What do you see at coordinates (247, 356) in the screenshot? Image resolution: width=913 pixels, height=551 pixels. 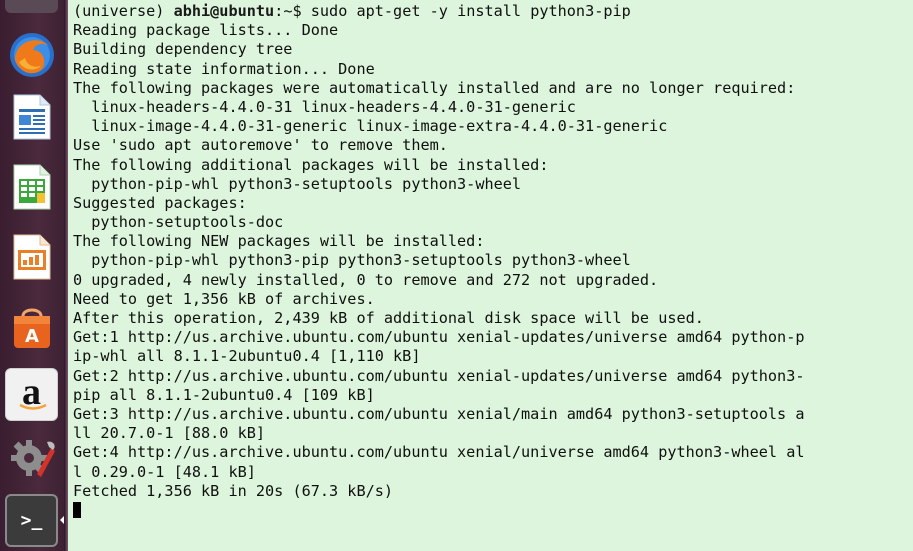 I see `output-line: ip-whl all 8.1.1-2ubuntu0.4 [1,110 kB]` at bounding box center [247, 356].